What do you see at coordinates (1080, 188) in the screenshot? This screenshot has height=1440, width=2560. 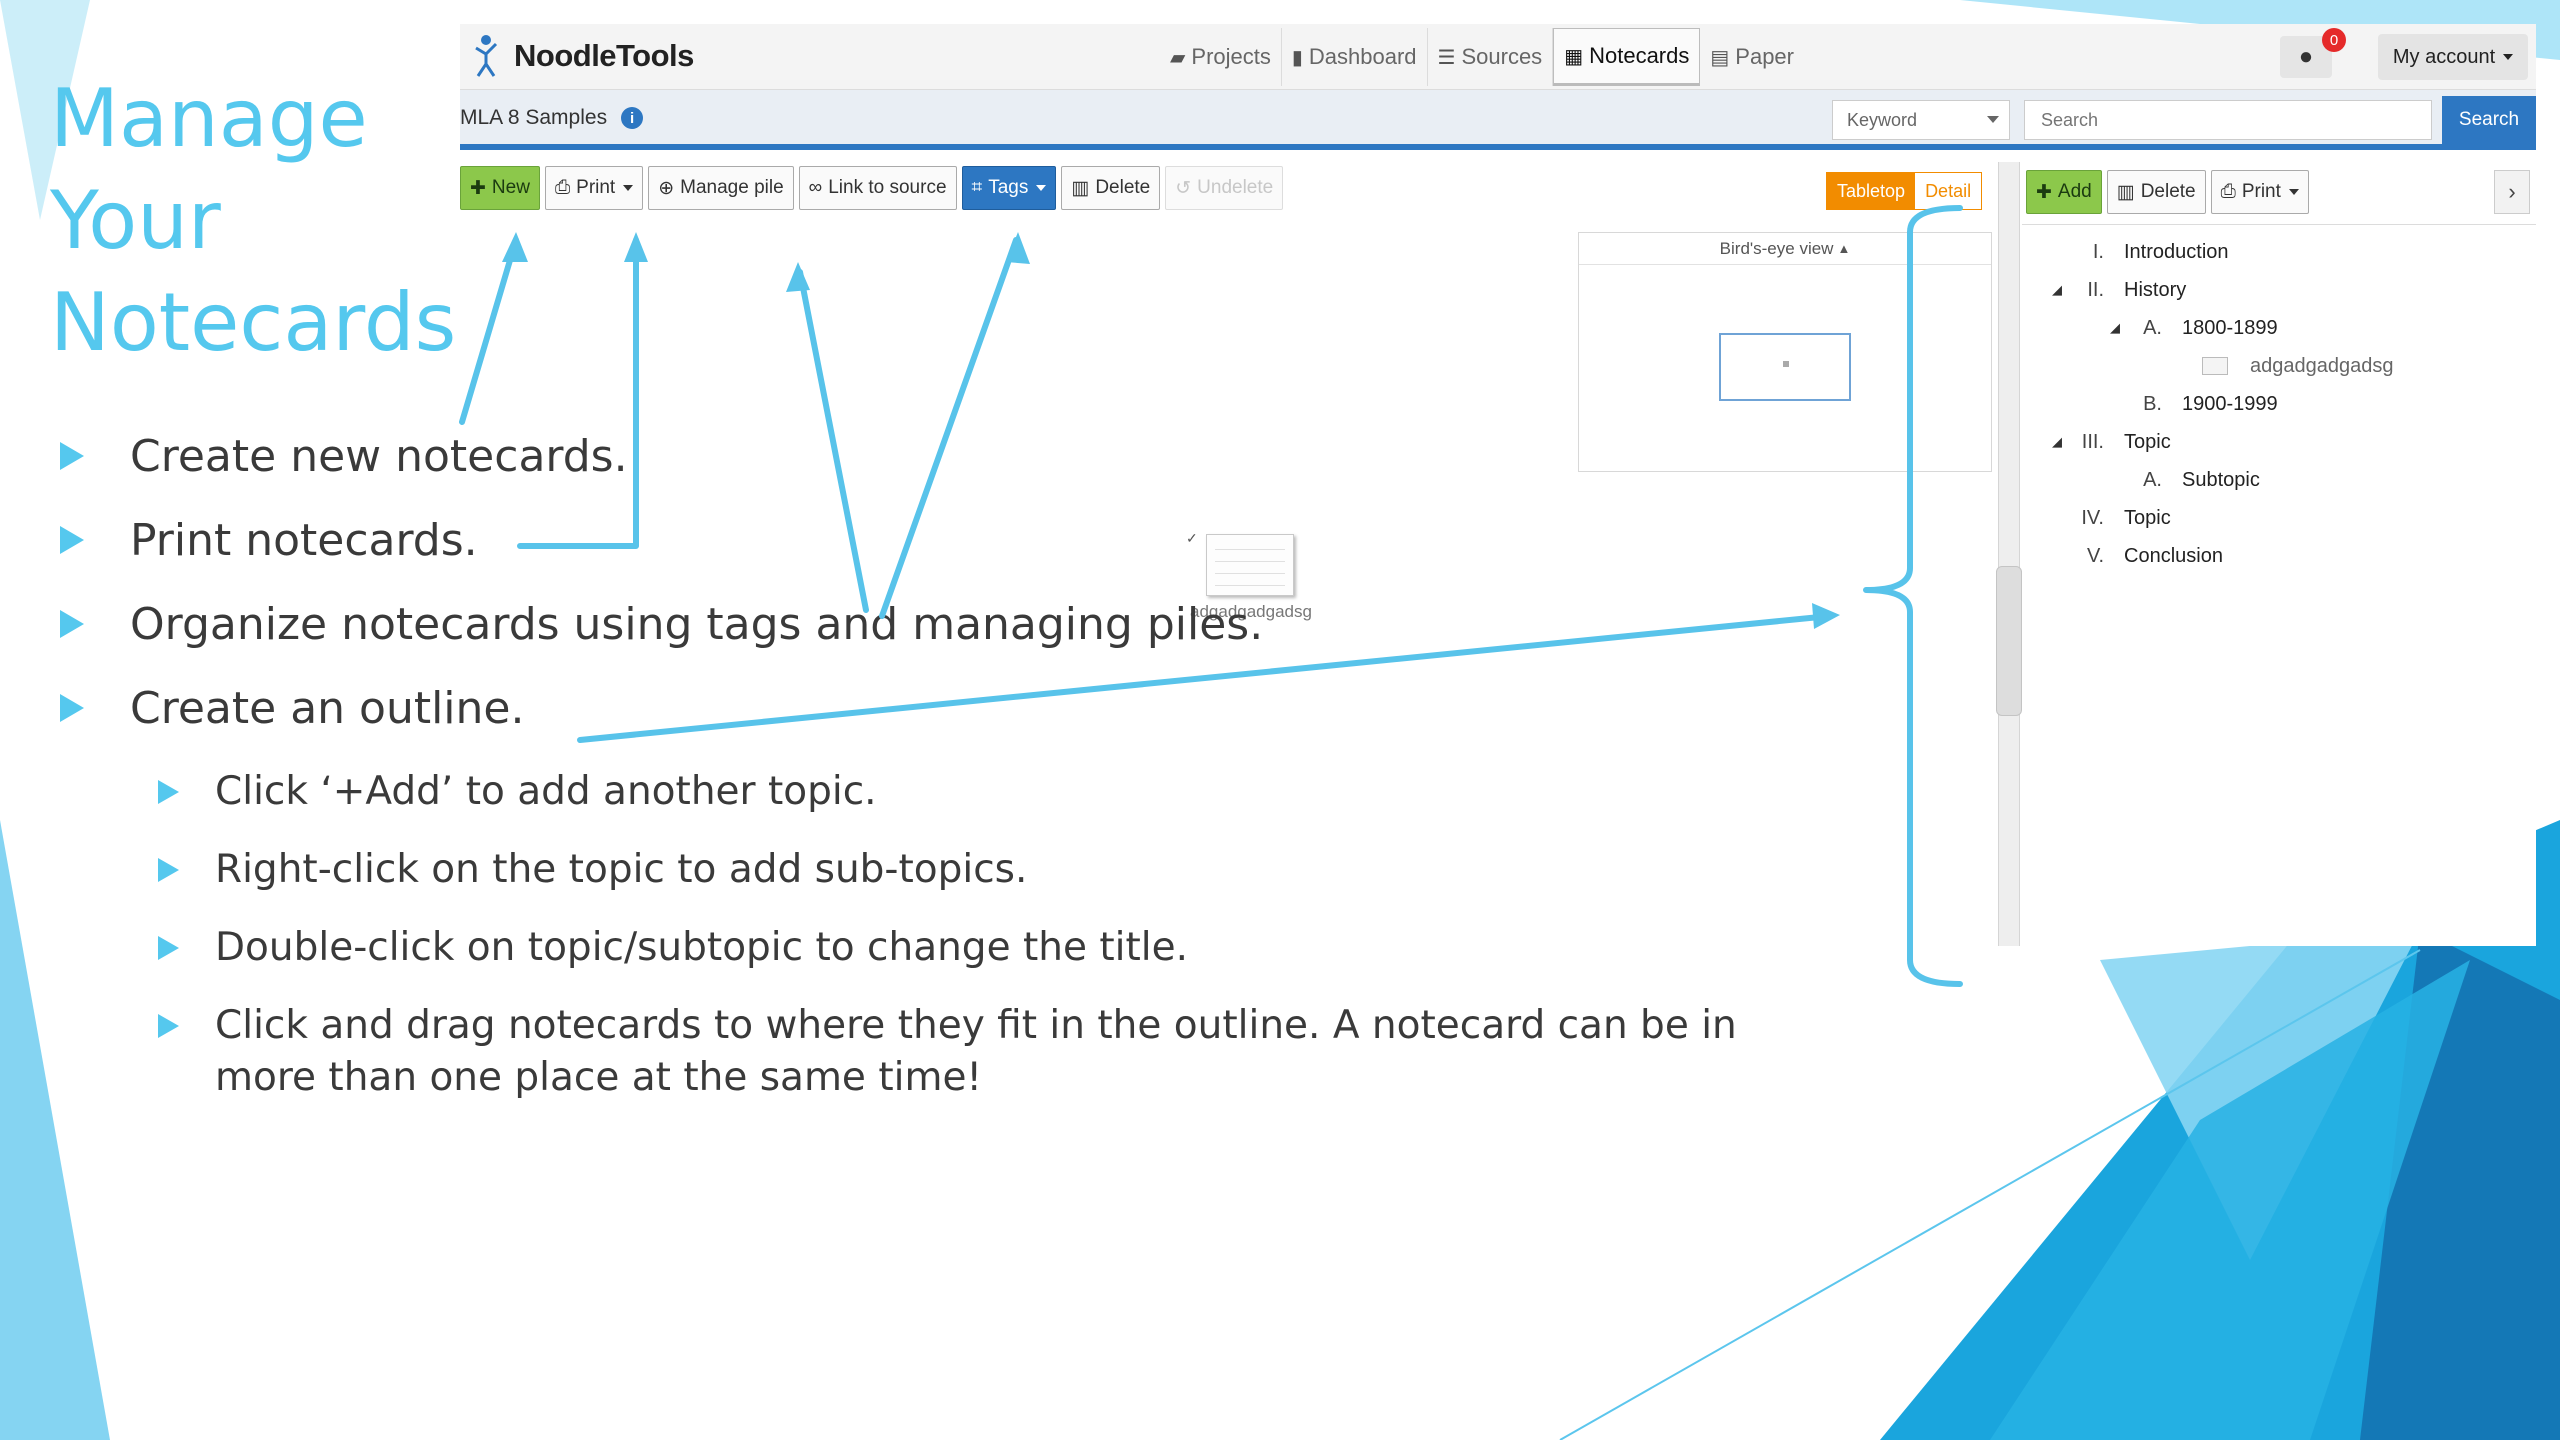 I see `trash-icon: ▥` at bounding box center [1080, 188].